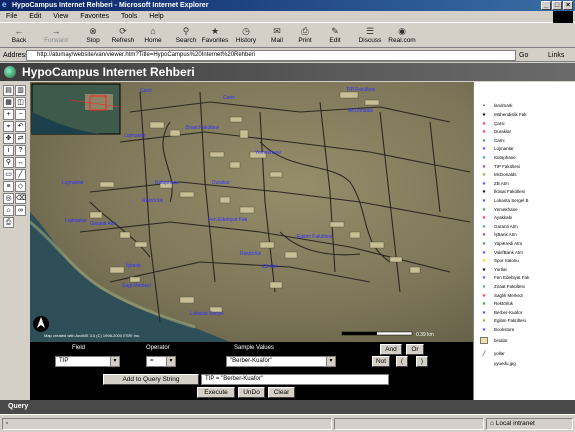 The height and width of the screenshot is (432, 575). Describe the element at coordinates (501, 269) in the screenshot. I see `legend-item-label: Yurtlar` at that location.